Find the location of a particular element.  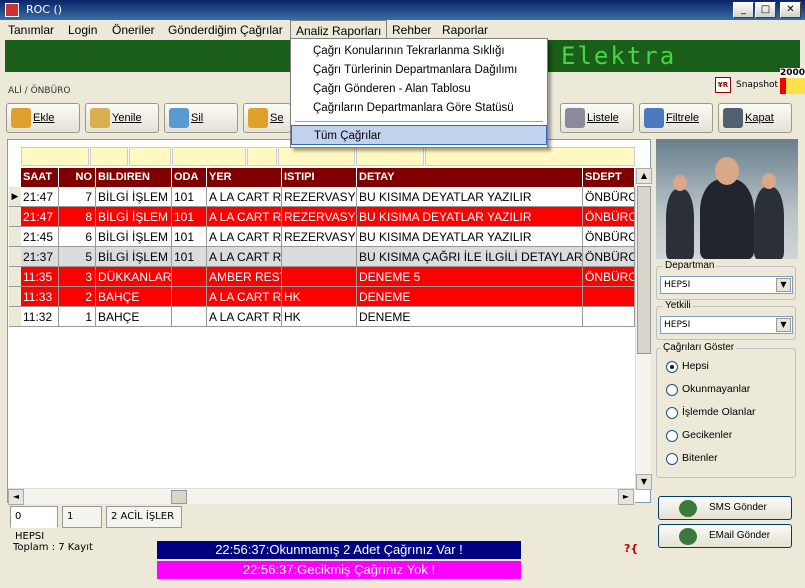

col-oda: ODA is located at coordinates (189, 177).